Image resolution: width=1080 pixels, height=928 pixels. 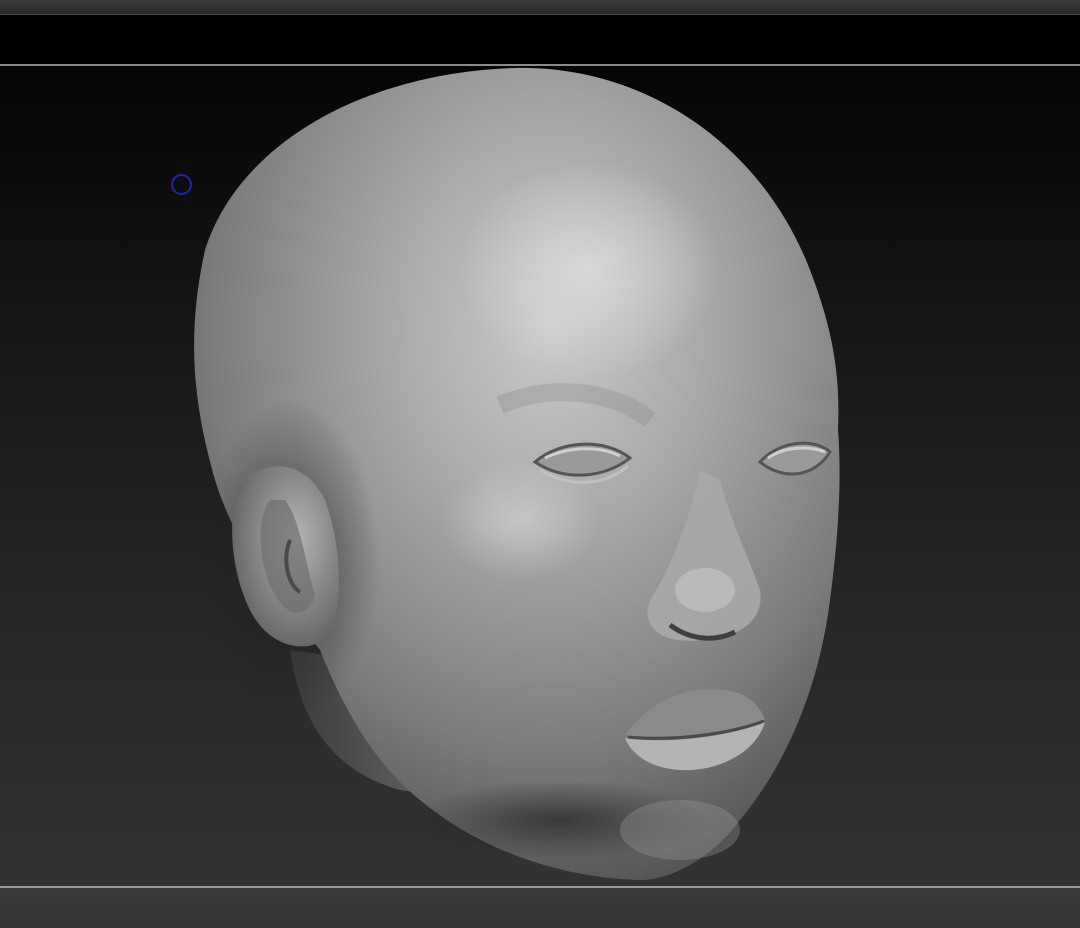 I want to click on bottom-shelf, so click(x=540, y=908).